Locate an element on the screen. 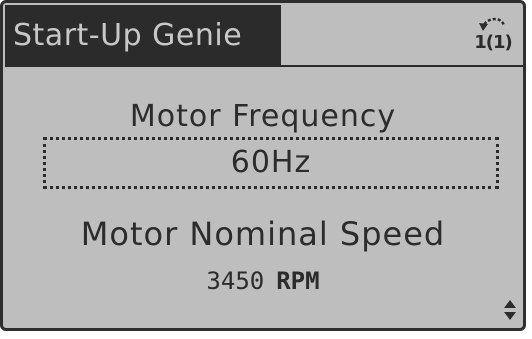 This screenshot has width=532, height=339. title-bar: Start-Up Genie is located at coordinates (143, 36).